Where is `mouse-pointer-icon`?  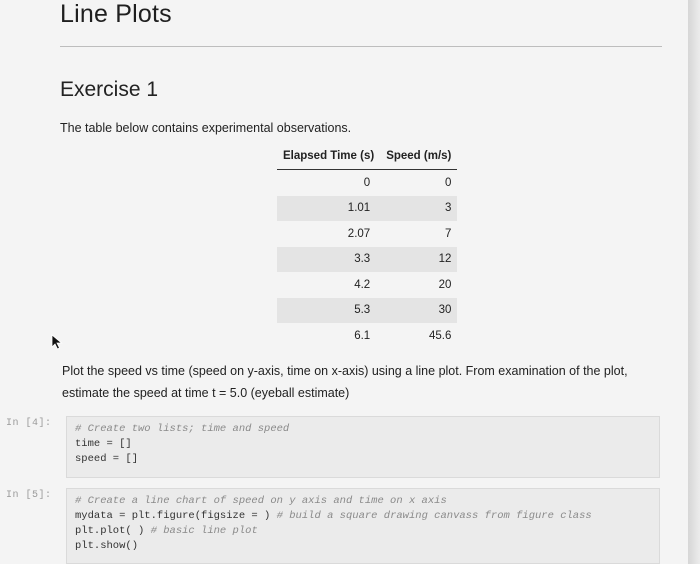
mouse-pointer-icon is located at coordinates (57, 342).